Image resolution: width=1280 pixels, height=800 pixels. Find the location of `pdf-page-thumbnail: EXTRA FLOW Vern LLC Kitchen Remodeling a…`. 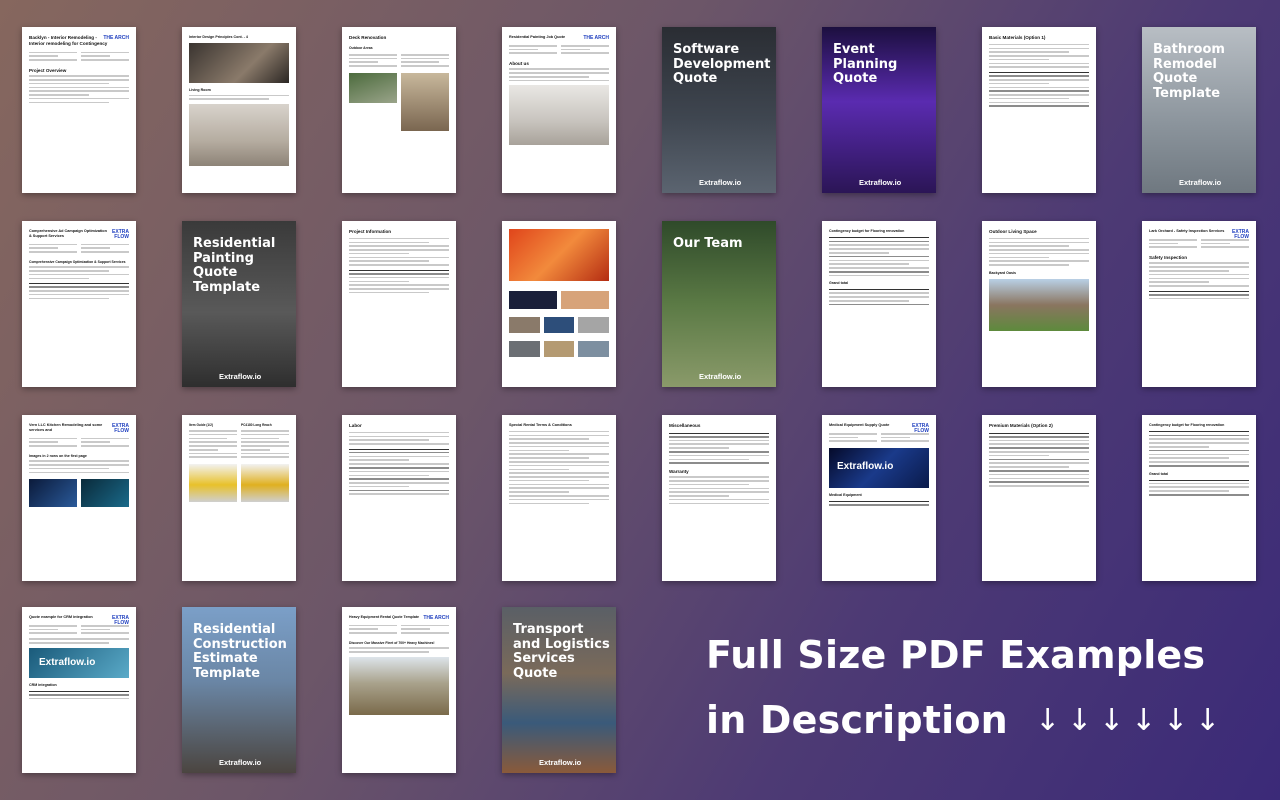

pdf-page-thumbnail: EXTRA FLOW Vern LLC Kitchen Remodeling a… is located at coordinates (79, 498).